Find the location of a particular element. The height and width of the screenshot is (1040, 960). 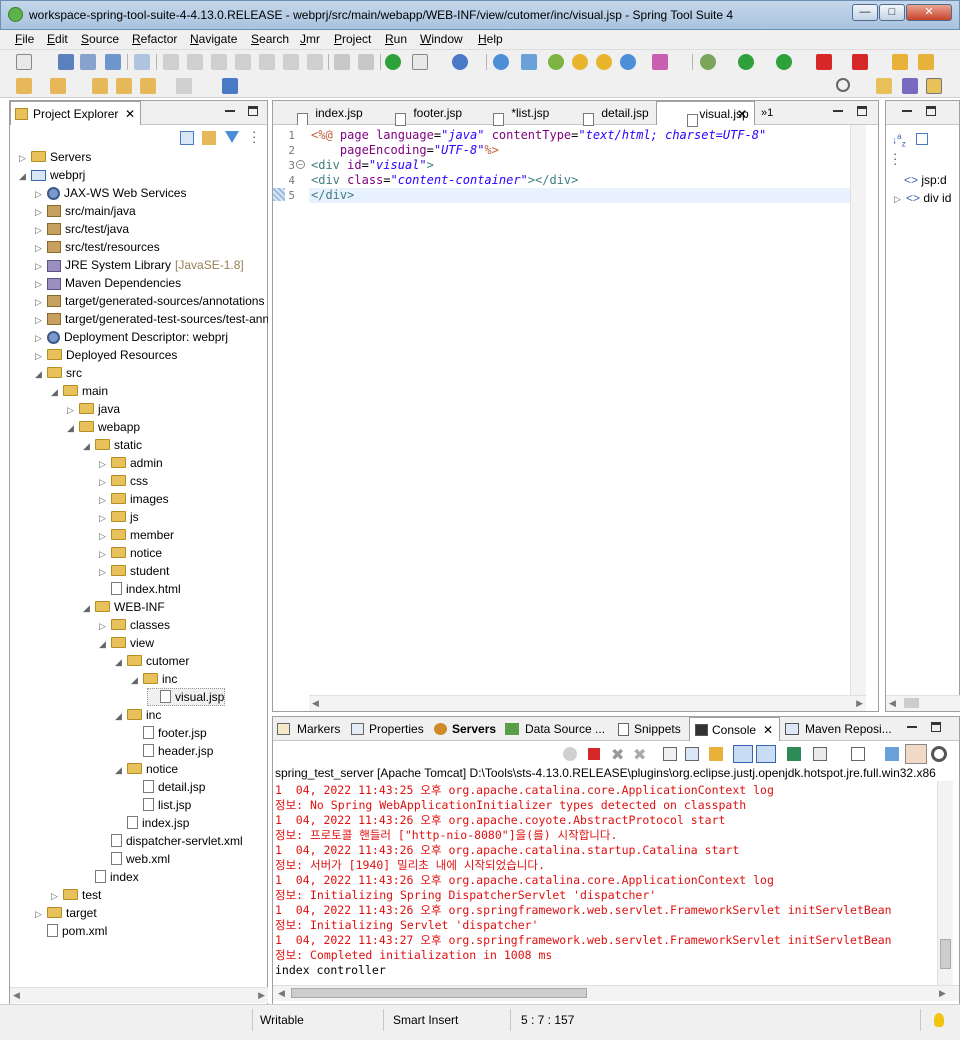

tree-item: footer.jsp is located at coordinates (169, 733).